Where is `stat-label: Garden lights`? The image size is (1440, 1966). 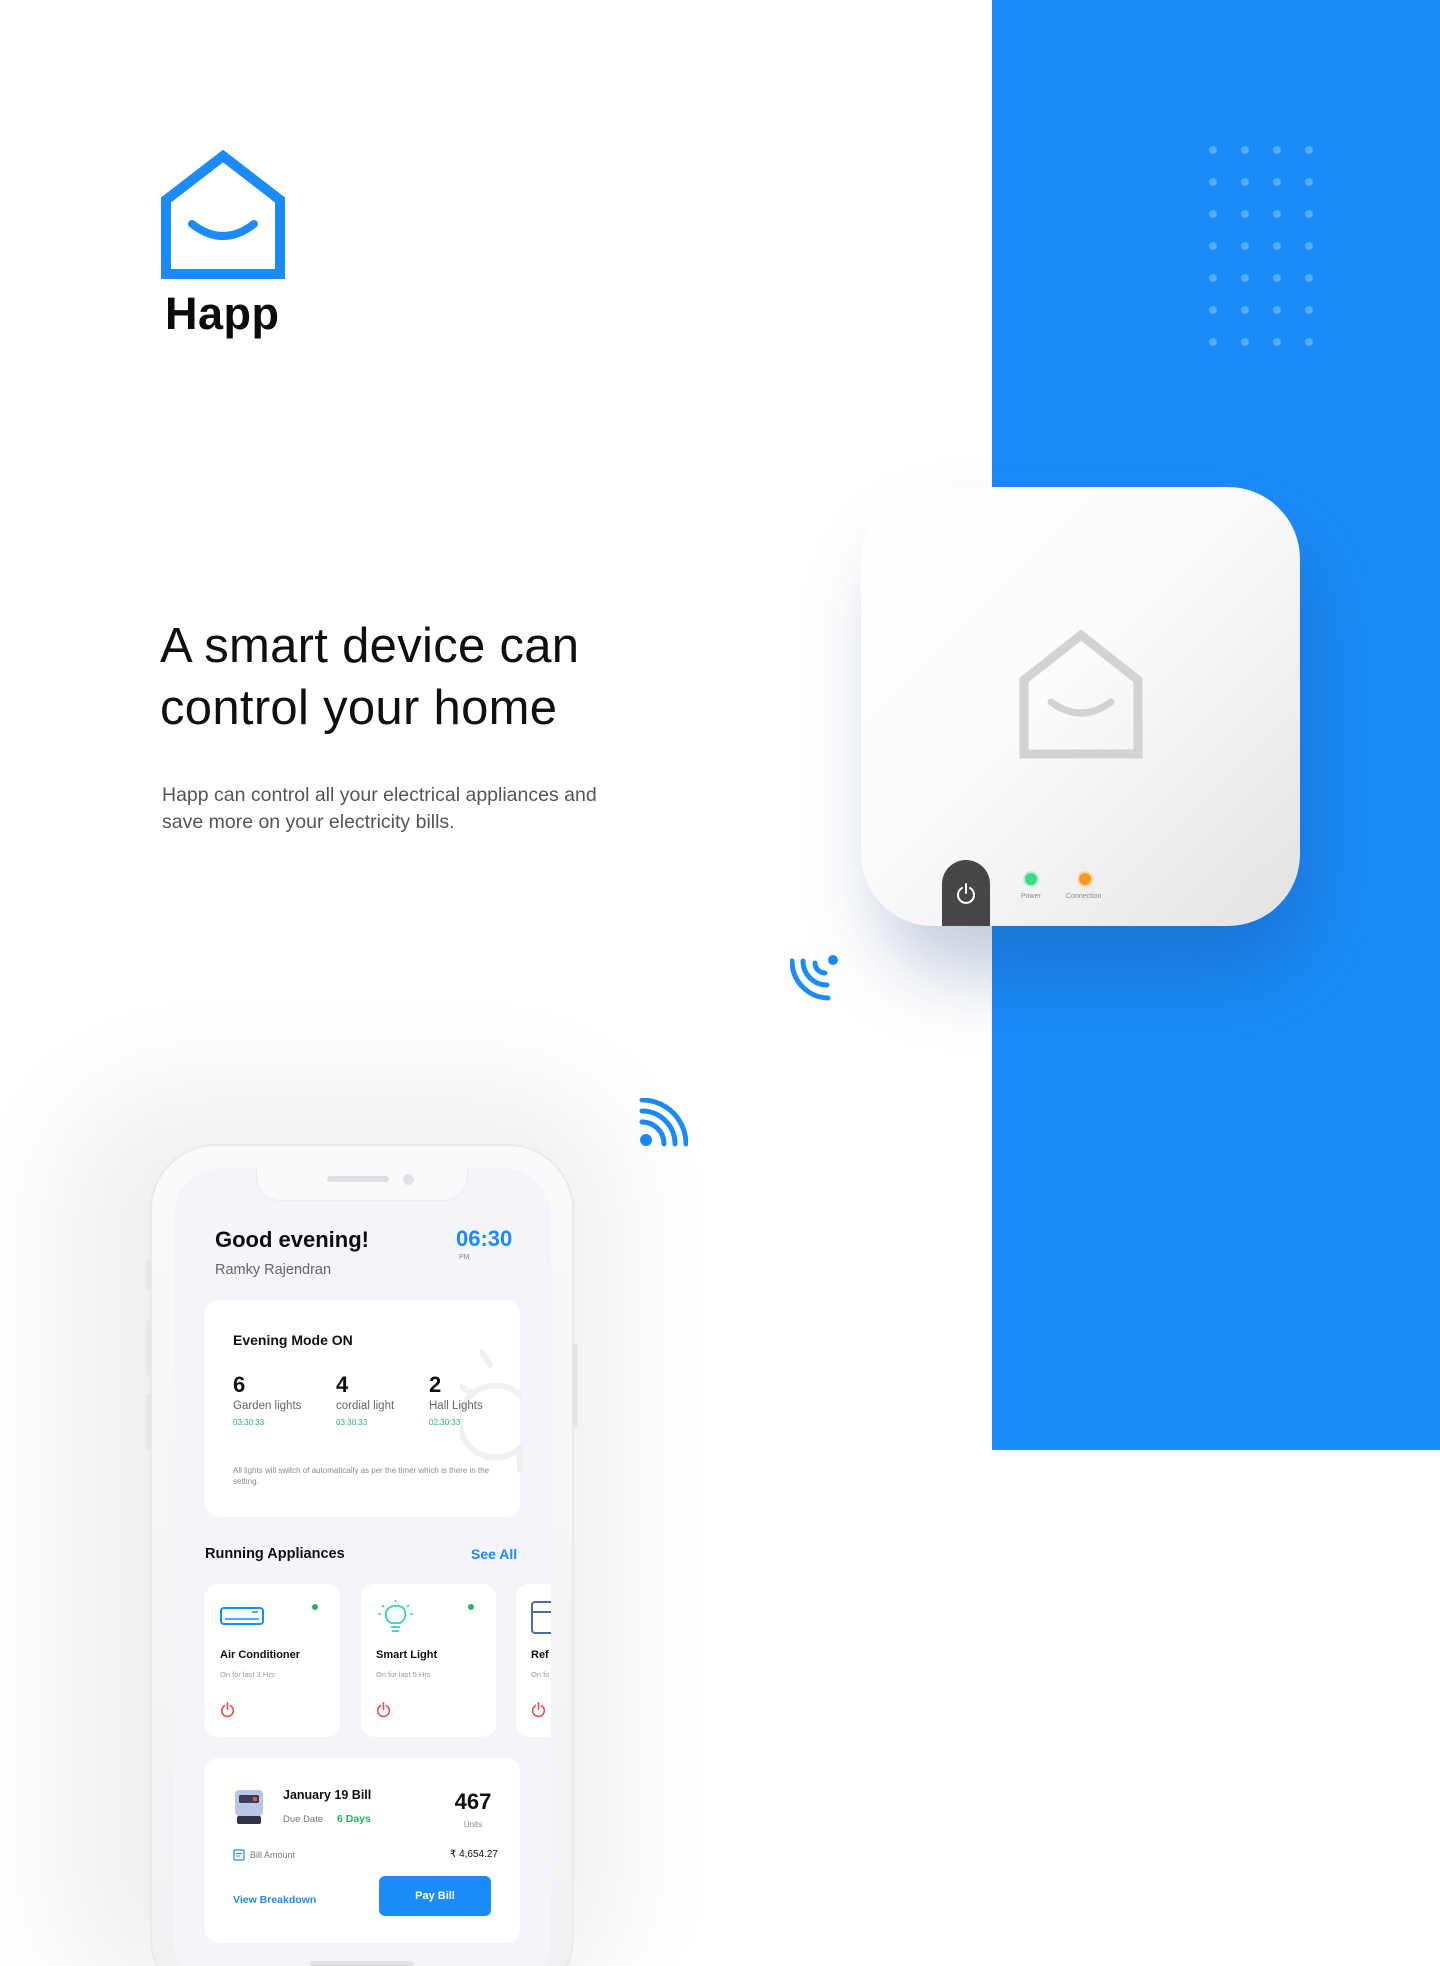 stat-label: Garden lights is located at coordinates (267, 1406).